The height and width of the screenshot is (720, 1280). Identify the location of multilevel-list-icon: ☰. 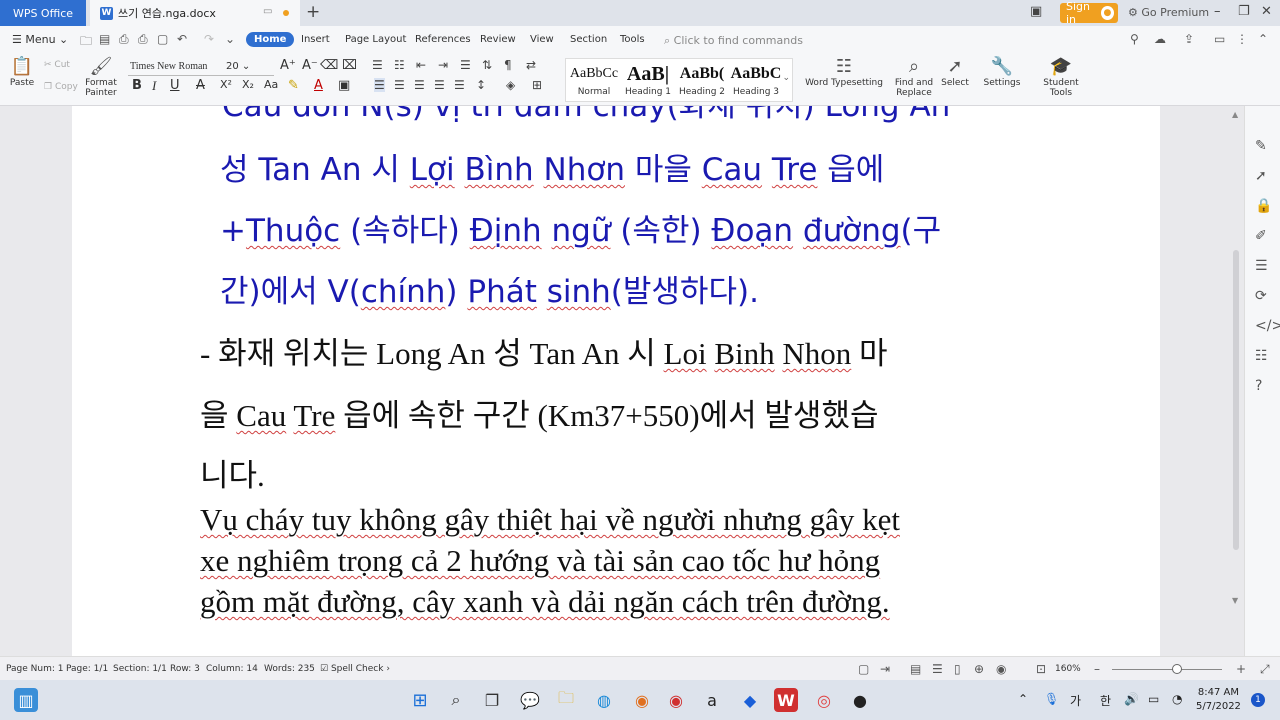
(465, 65).